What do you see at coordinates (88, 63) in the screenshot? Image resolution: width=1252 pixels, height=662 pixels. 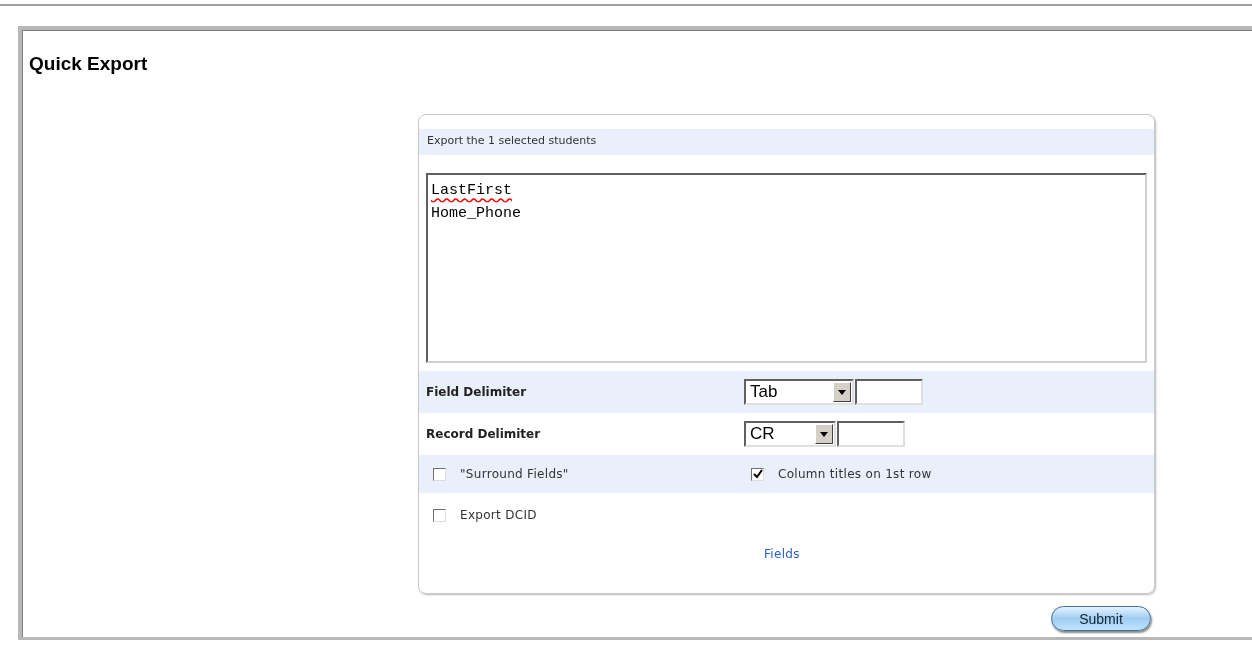 I see `page-title: Quick Export` at bounding box center [88, 63].